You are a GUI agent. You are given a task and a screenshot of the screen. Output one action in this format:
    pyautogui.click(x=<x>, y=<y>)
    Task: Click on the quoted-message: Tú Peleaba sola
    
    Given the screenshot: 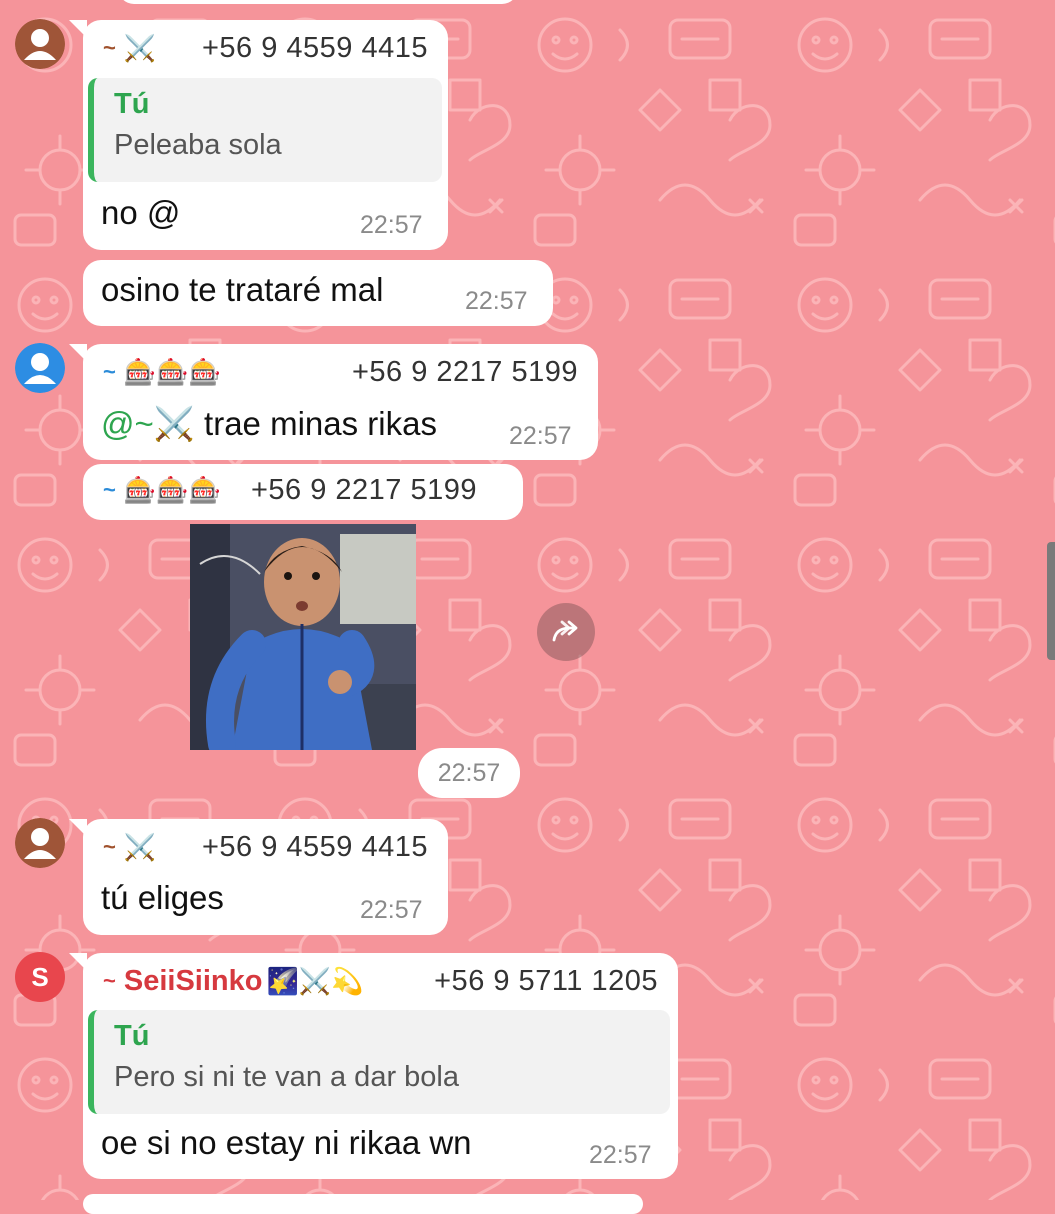 What is the action you would take?
    pyautogui.click(x=265, y=130)
    